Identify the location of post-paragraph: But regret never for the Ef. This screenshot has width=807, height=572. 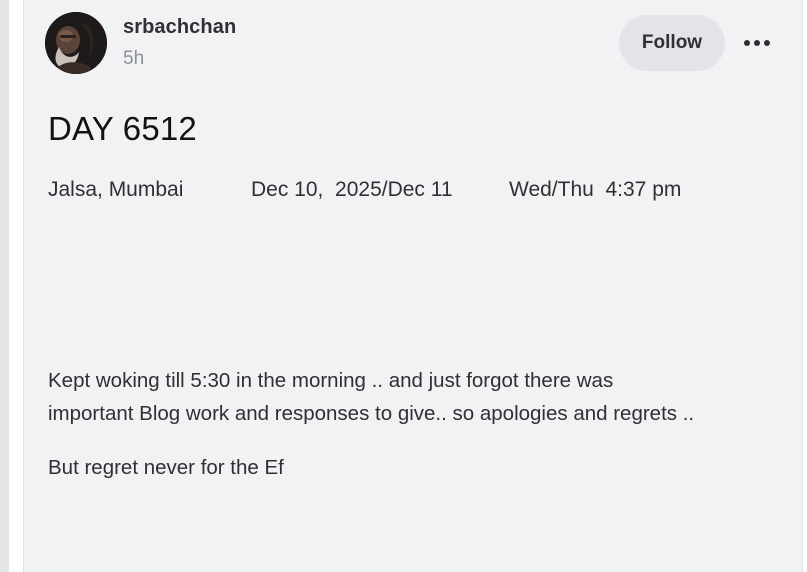
(418, 467).